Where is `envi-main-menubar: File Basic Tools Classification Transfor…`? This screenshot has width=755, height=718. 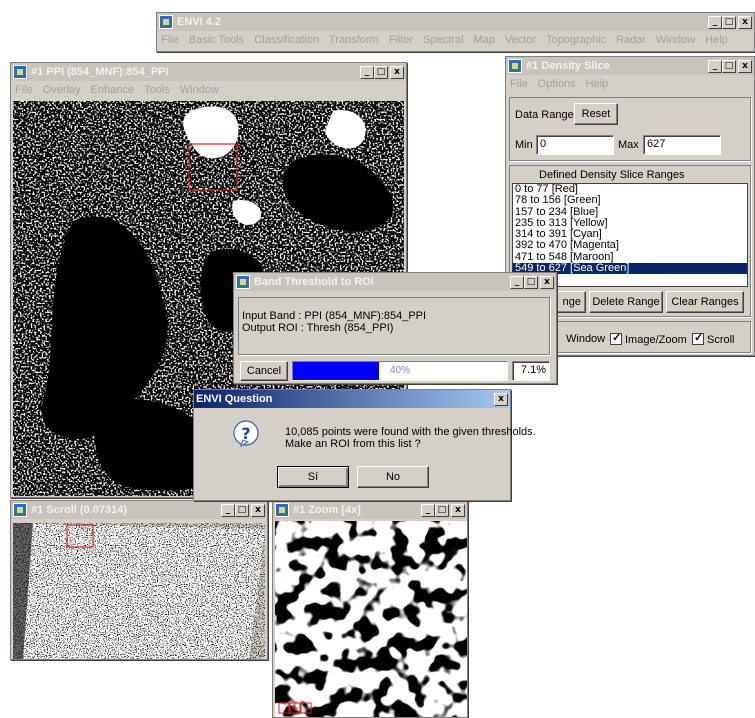
envi-main-menubar: File Basic Tools Classification Transfor… is located at coordinates (455, 40).